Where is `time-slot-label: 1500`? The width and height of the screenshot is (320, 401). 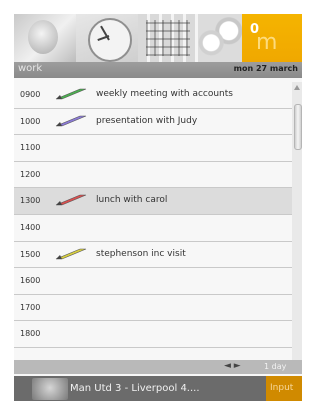 time-slot-label: 1500 is located at coordinates (30, 254).